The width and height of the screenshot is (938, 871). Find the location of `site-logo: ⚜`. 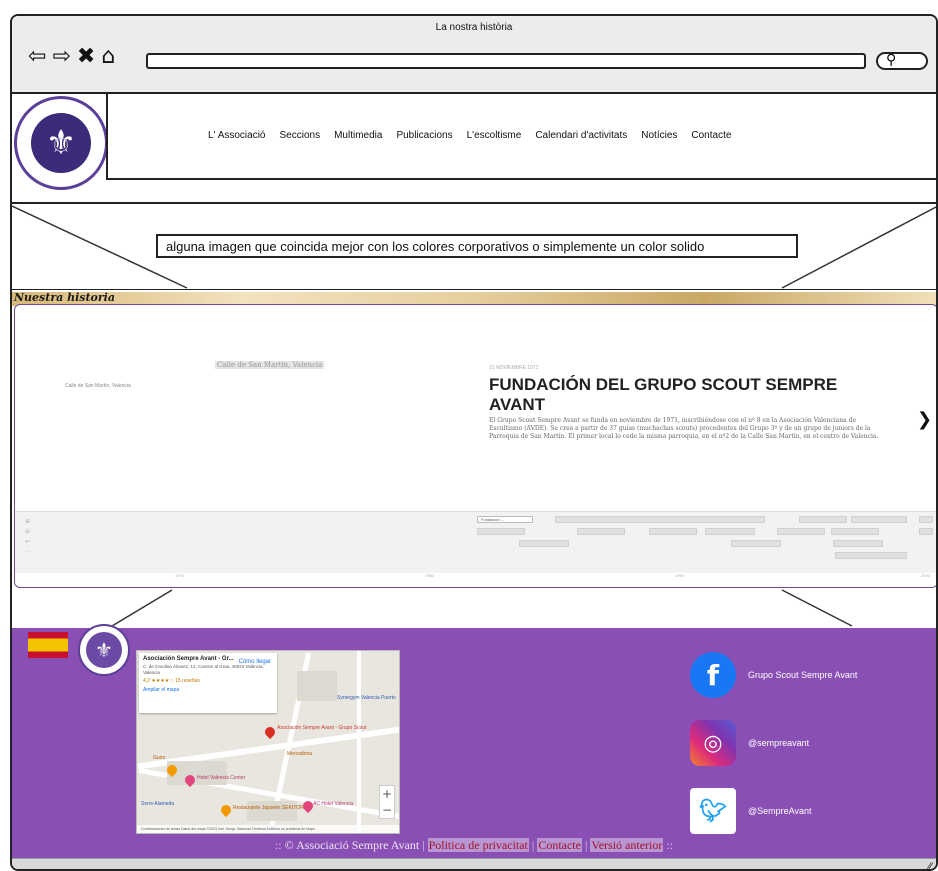

site-logo: ⚜ is located at coordinates (61, 143).